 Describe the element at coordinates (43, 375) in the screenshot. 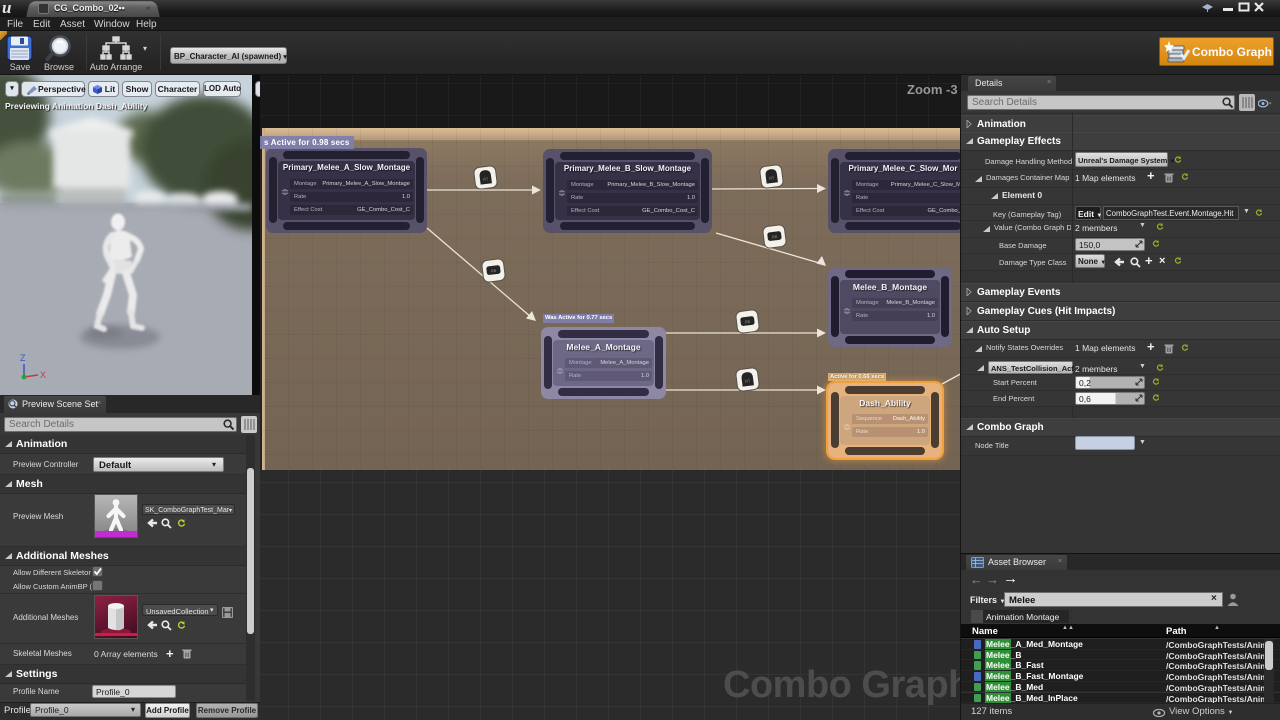

I see `svg-text: X` at that location.